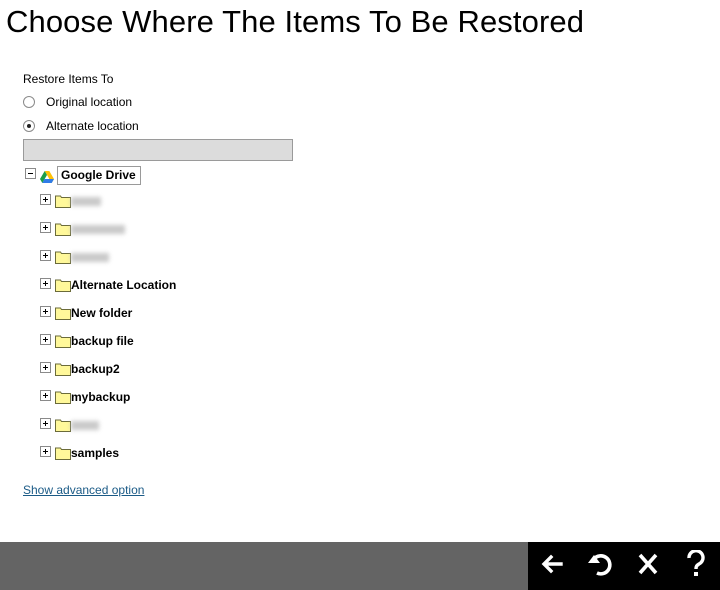  I want to click on alternate-location-option: Alternate location, so click(81, 126).